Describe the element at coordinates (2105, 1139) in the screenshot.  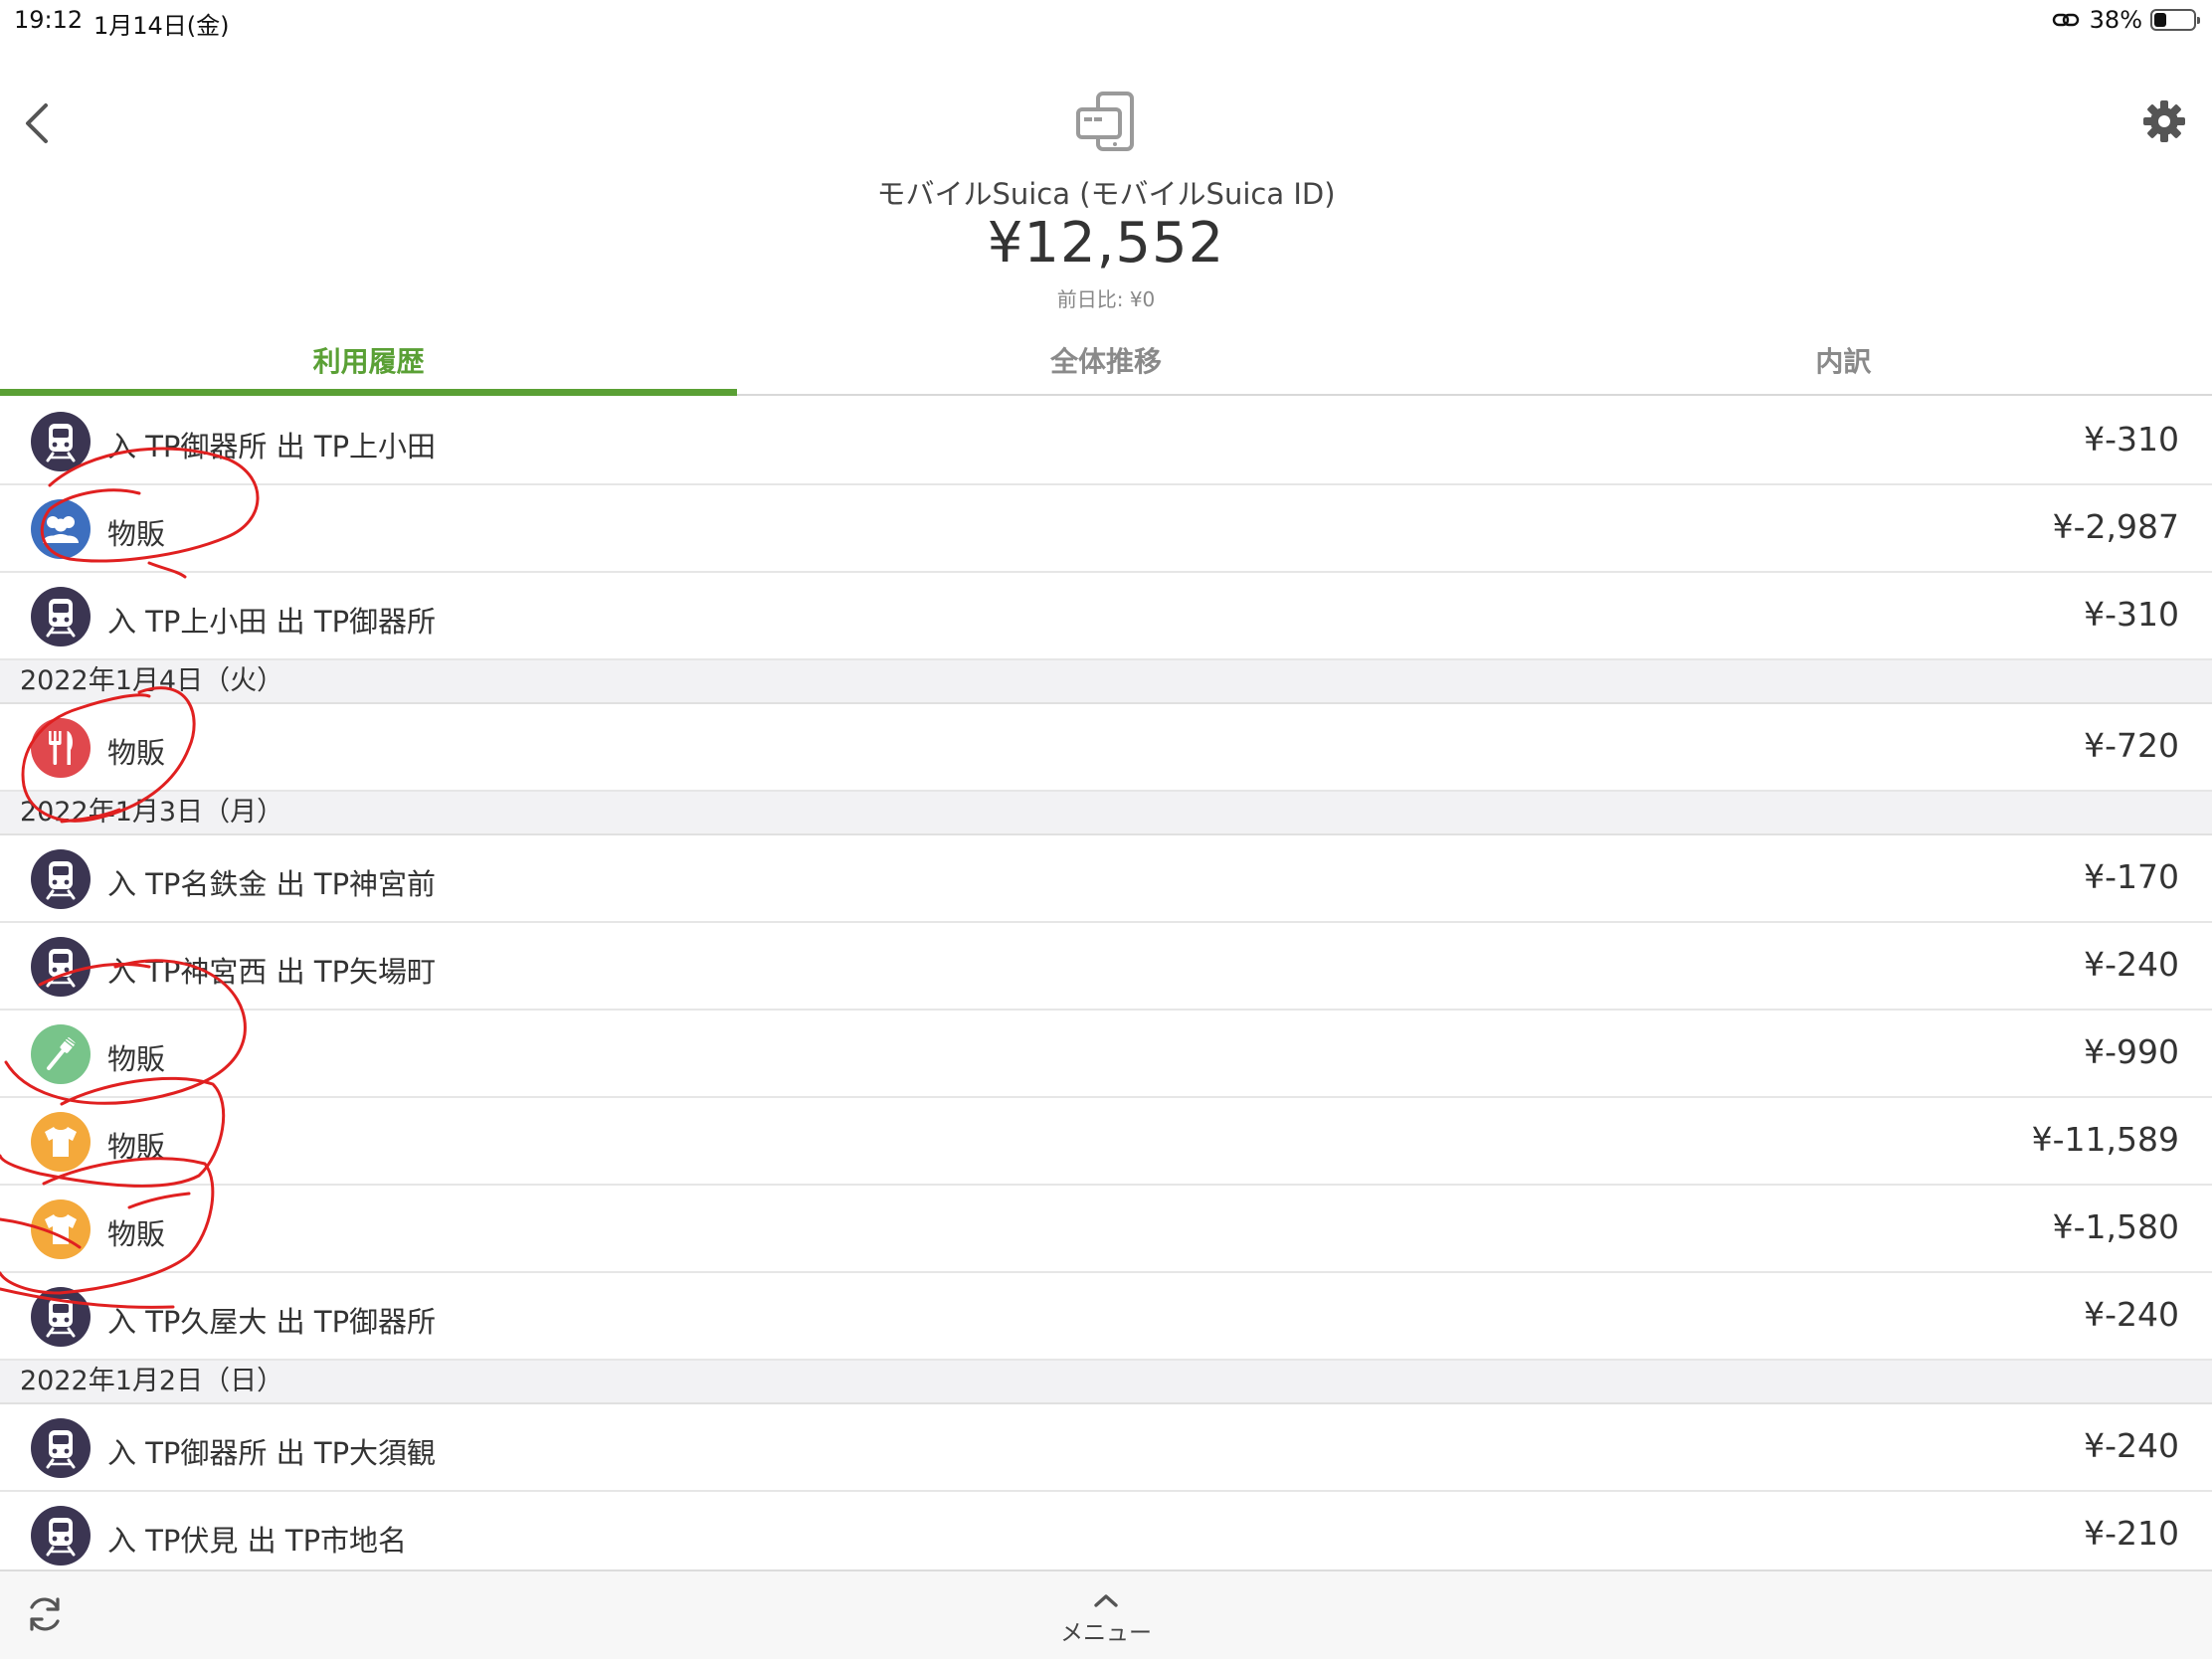
I see `history-row-amount: ¥-11,589` at that location.